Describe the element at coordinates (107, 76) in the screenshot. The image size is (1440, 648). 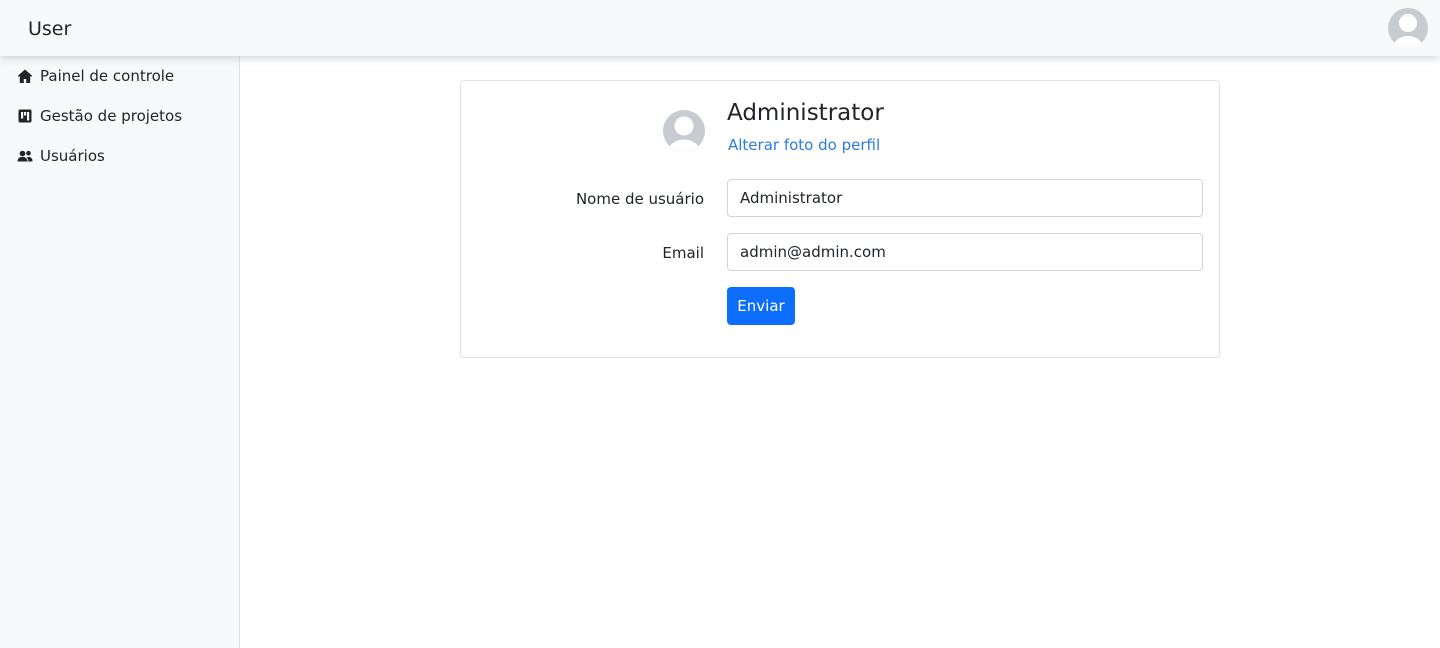
I see `sidebar-item-label: Painel de controle` at that location.